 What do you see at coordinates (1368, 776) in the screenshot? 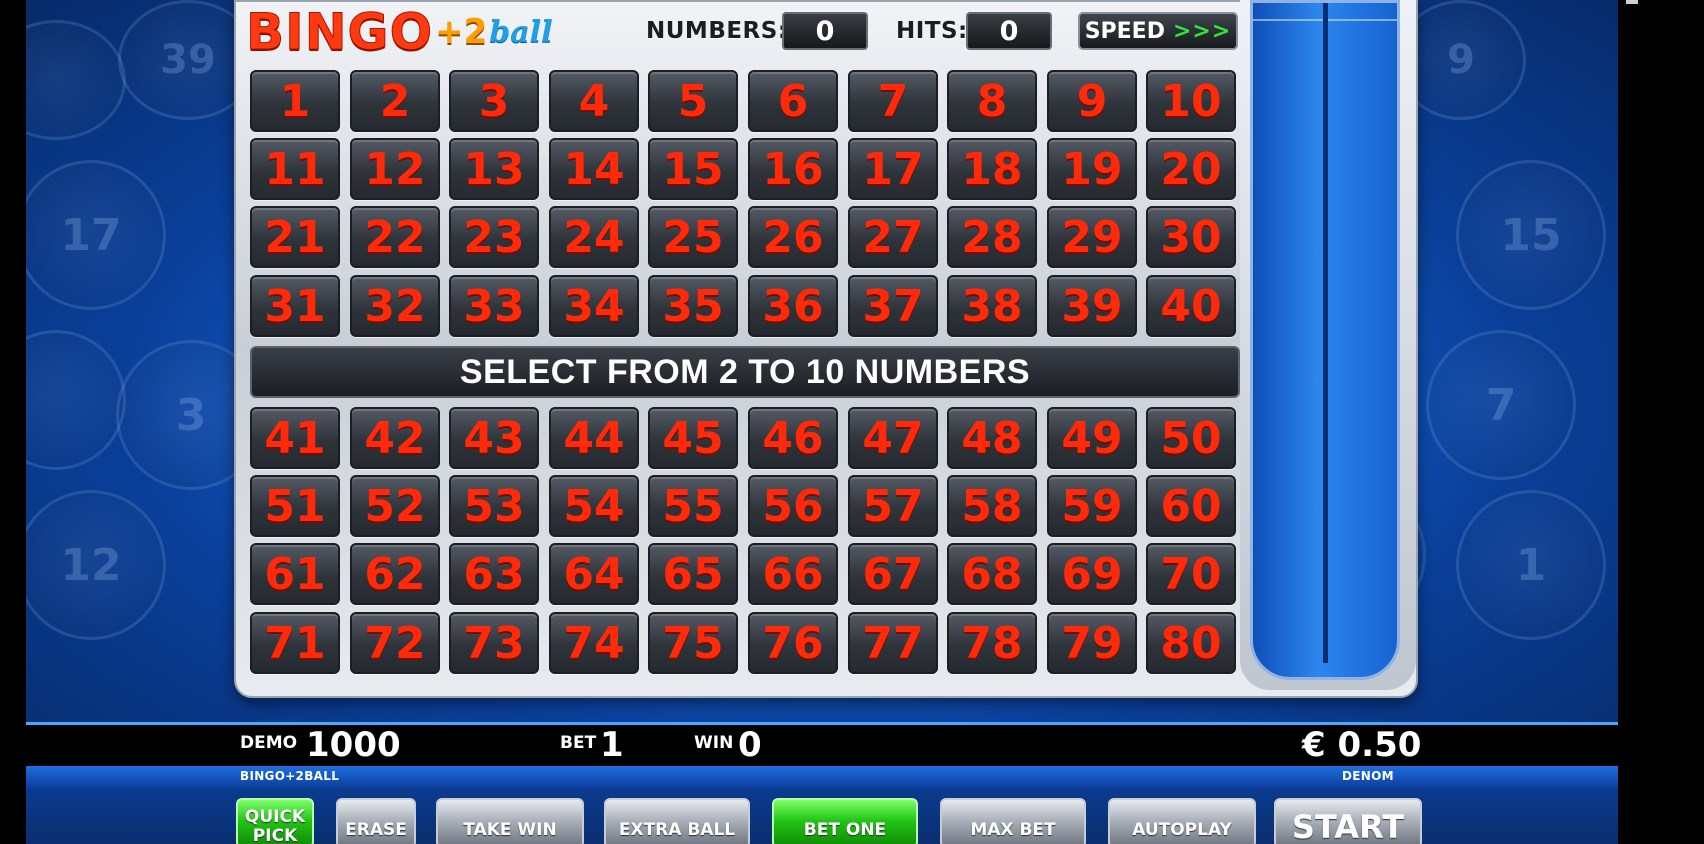
I see `denom-label: DENOM` at bounding box center [1368, 776].